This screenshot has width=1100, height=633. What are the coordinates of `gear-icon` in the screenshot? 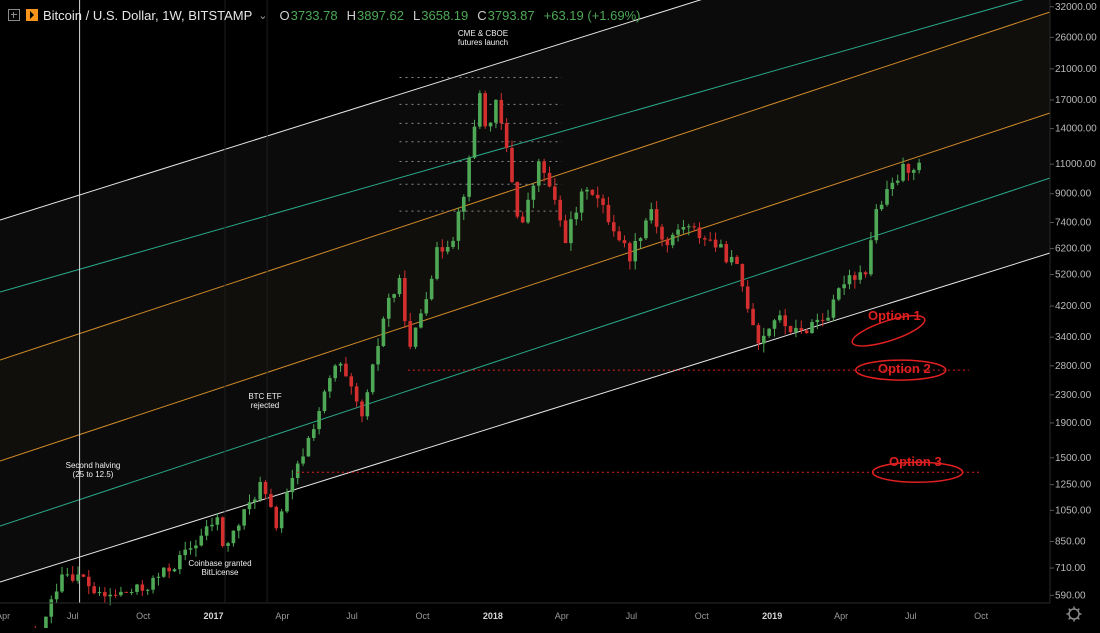 It's located at (1074, 614).